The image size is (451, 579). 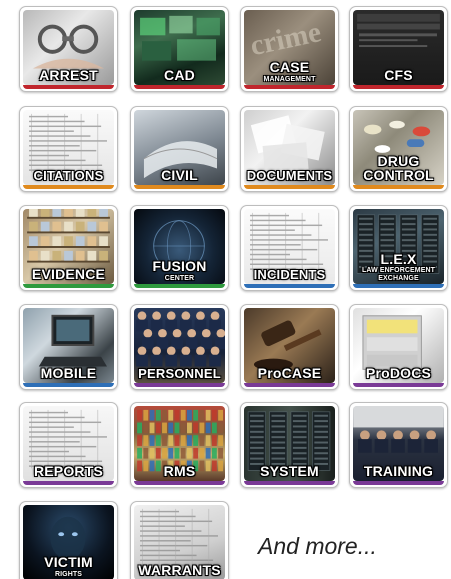 I want to click on module-tile-title: PERSONNEL, so click(x=179, y=374).